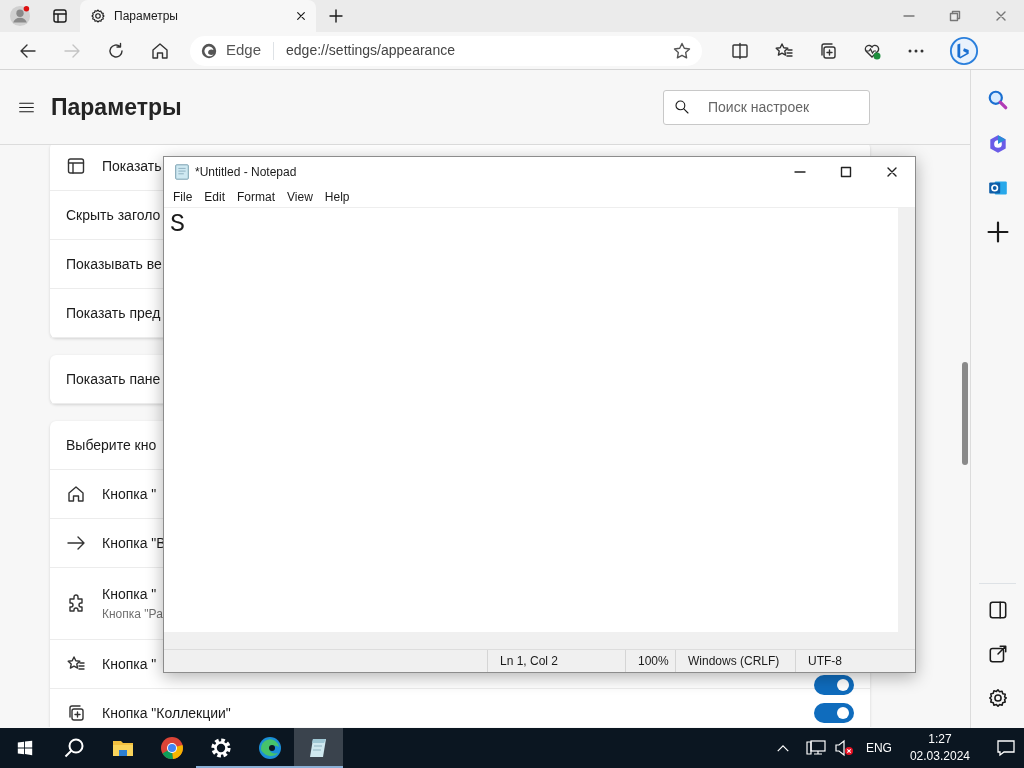  What do you see at coordinates (906, 420) in the screenshot?
I see `vertical-scrollbar` at bounding box center [906, 420].